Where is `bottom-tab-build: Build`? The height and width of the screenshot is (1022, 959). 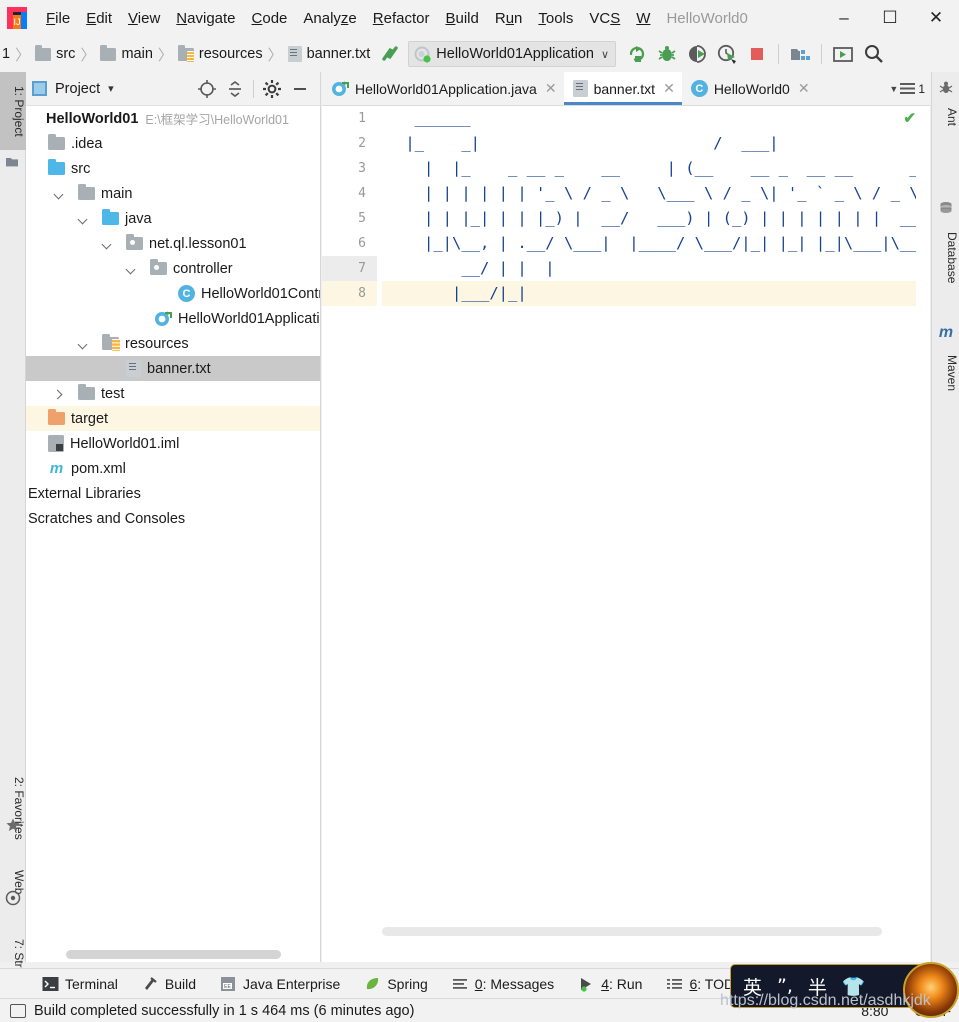 bottom-tab-build: Build is located at coordinates (169, 984).